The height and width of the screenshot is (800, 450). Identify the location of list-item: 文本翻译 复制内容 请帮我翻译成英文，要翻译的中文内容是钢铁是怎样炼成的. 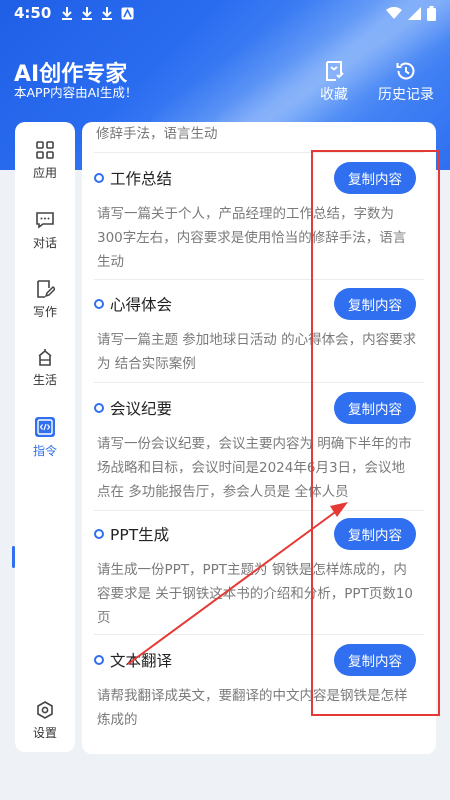
(259, 688).